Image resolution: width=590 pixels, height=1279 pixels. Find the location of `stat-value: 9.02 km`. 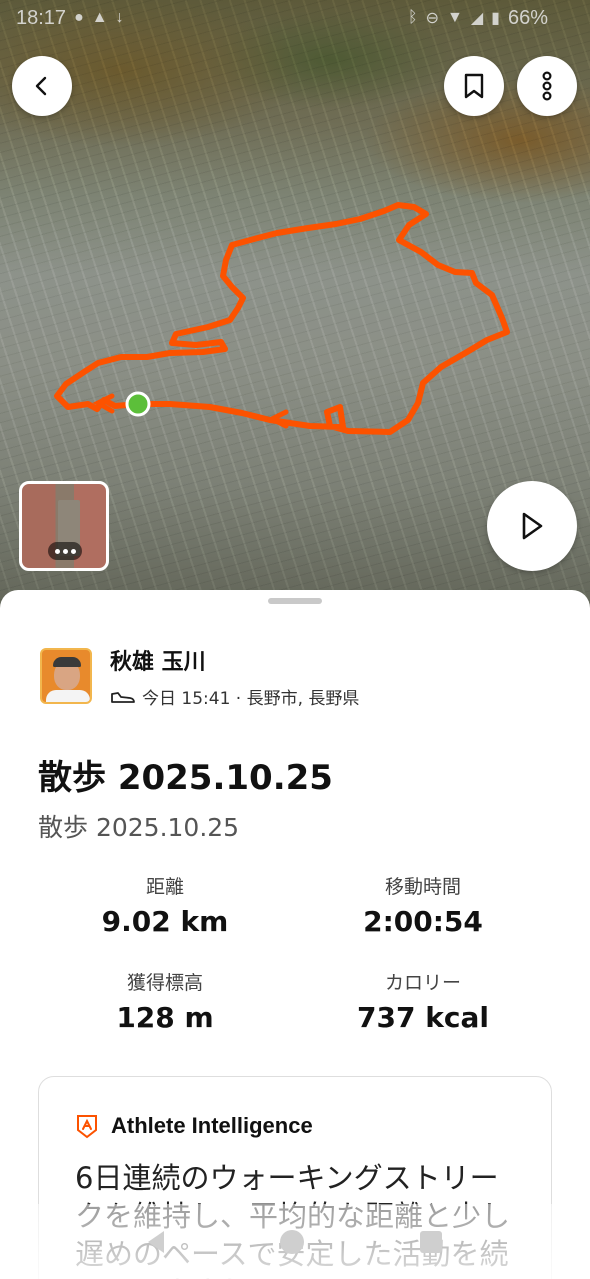

stat-value: 9.02 km is located at coordinates (165, 921).